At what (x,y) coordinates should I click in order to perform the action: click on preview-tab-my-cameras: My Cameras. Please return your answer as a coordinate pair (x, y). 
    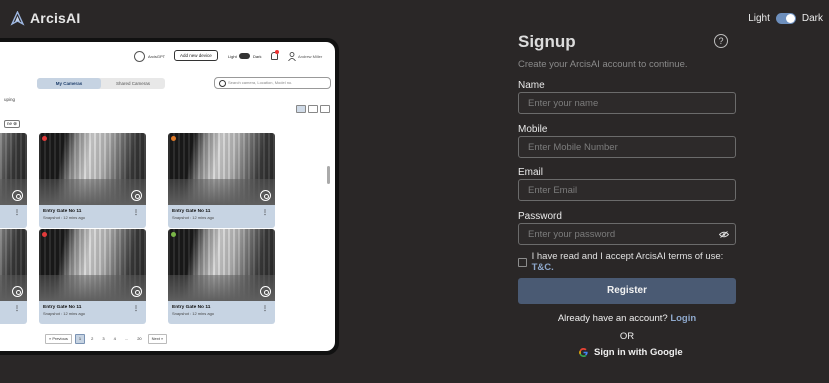
    Looking at the image, I should click on (69, 83).